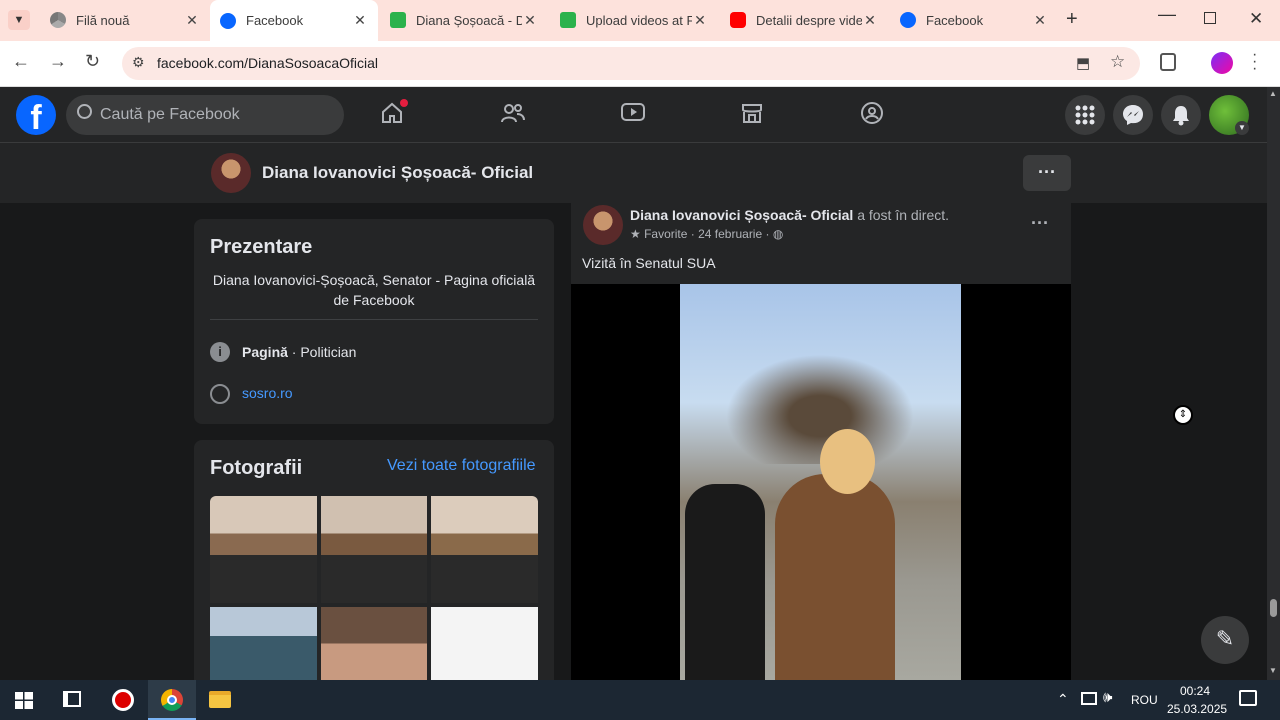  What do you see at coordinates (1117, 62) in the screenshot?
I see `bookmark-star-icon: ☆` at bounding box center [1117, 62].